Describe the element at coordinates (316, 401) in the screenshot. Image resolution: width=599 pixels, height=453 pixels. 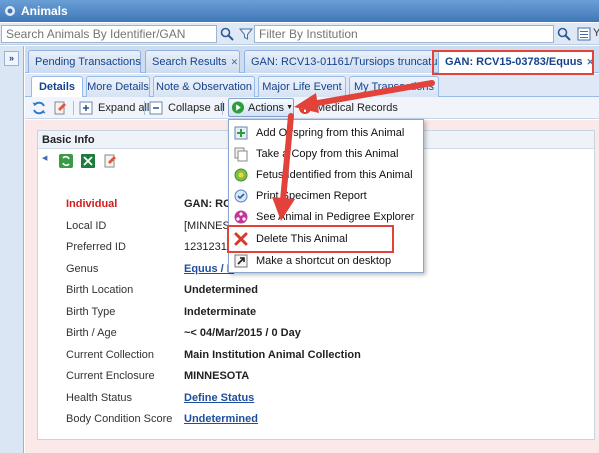
I see `field-row-health-status: Health Status Define Status` at that location.